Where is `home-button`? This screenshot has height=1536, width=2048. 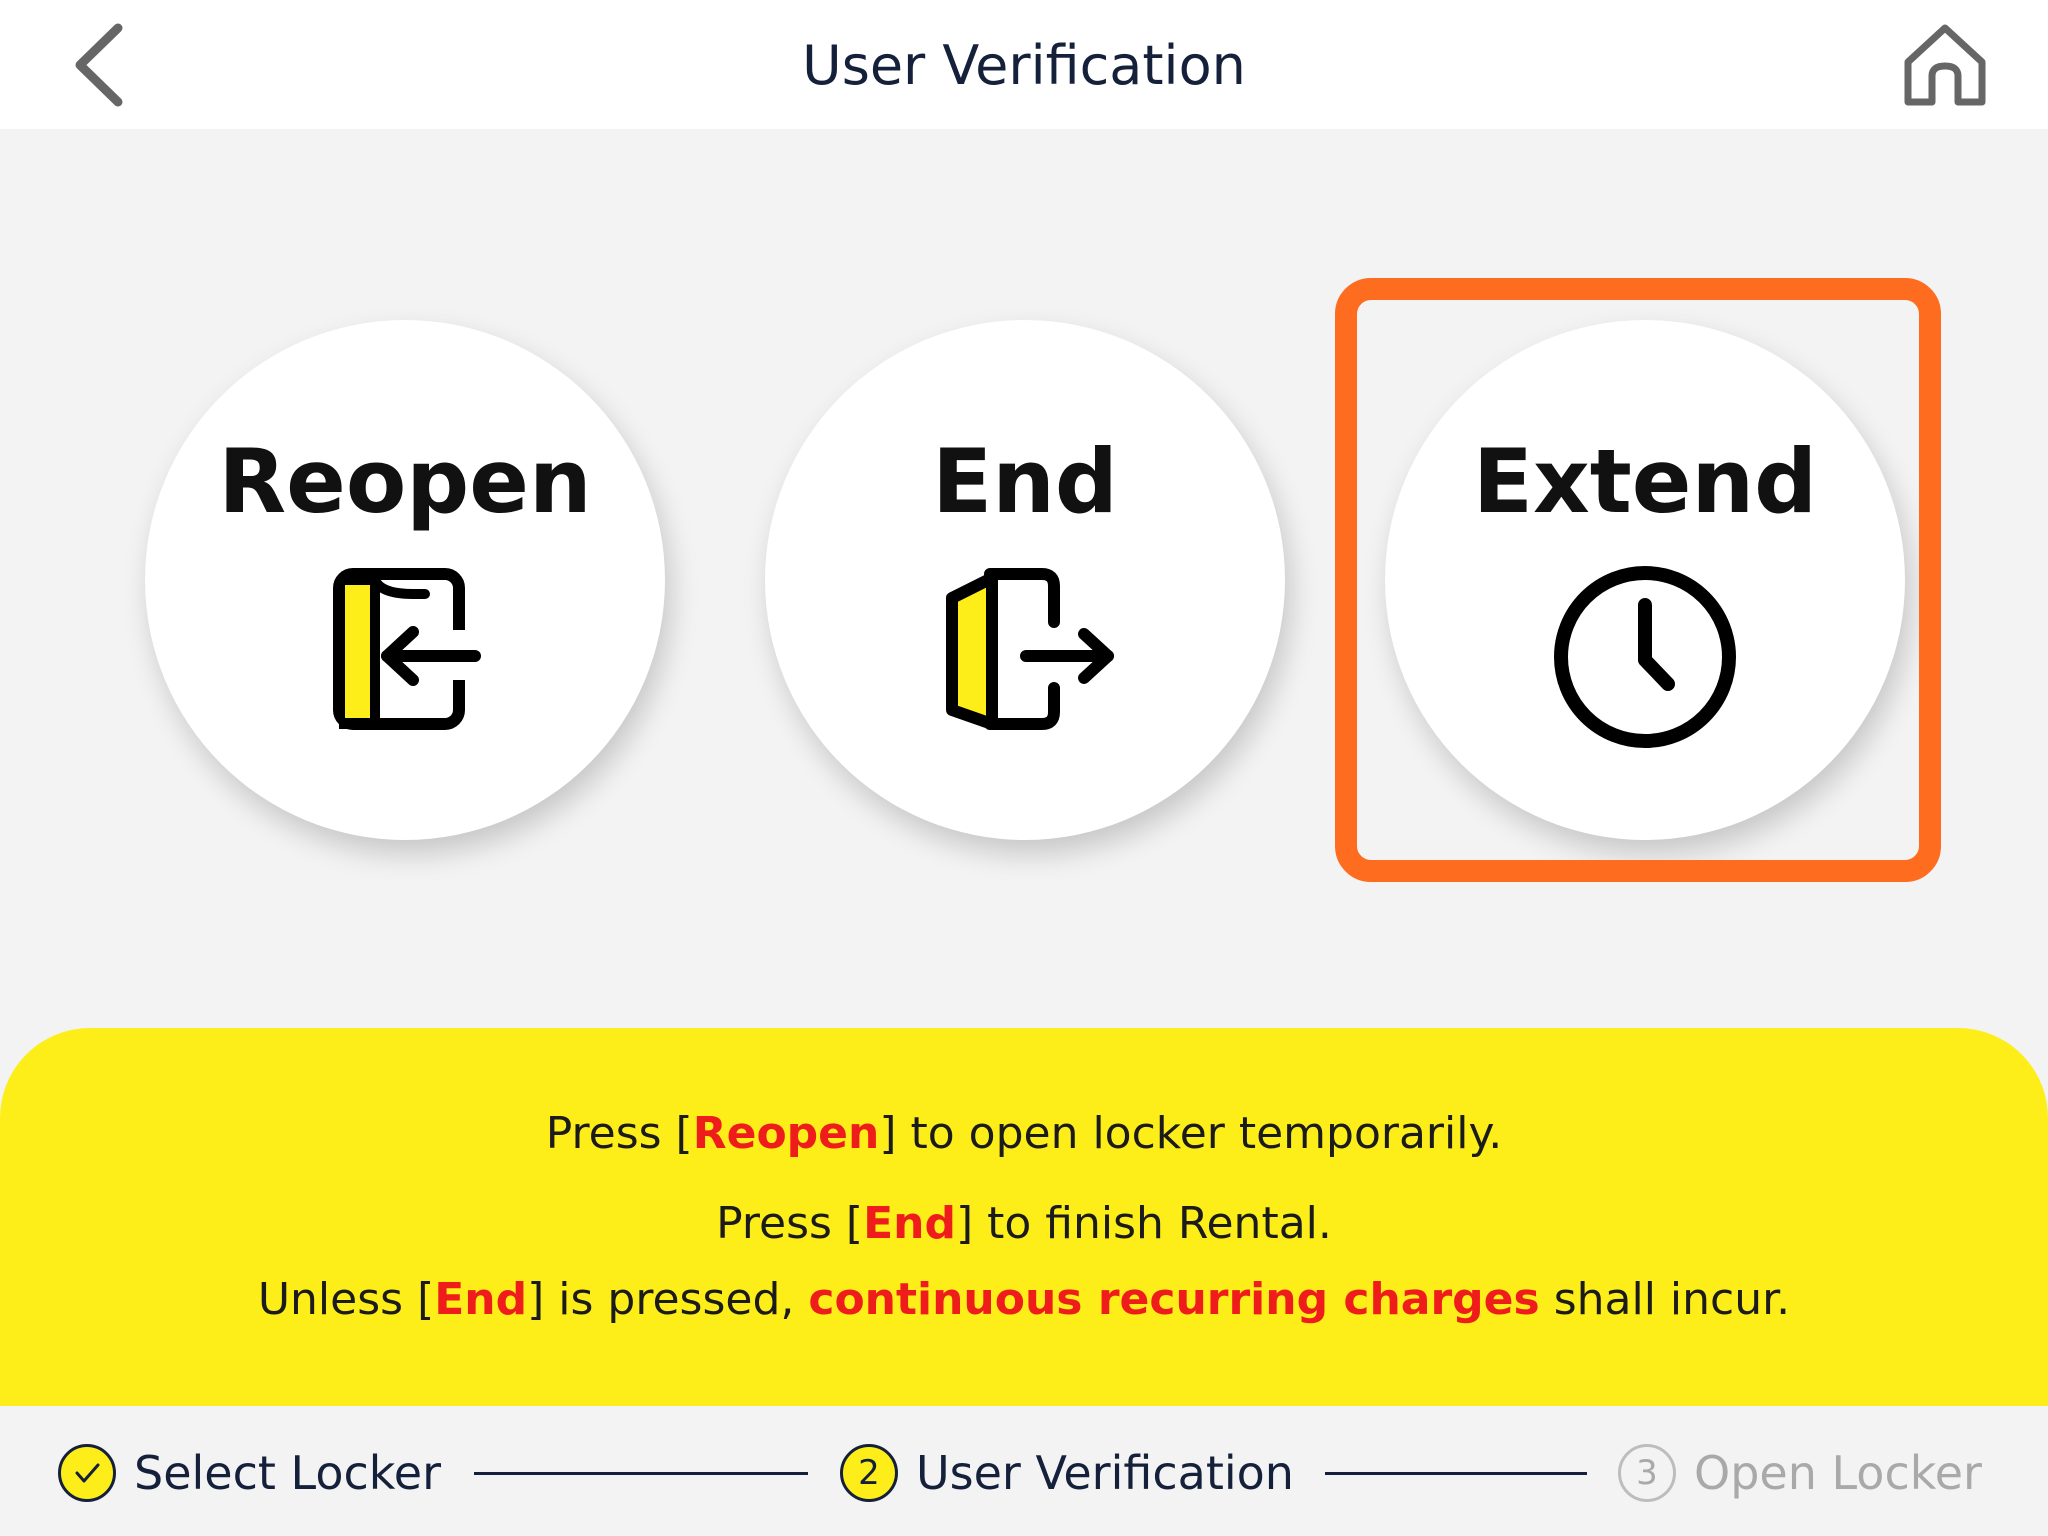 home-button is located at coordinates (1945, 65).